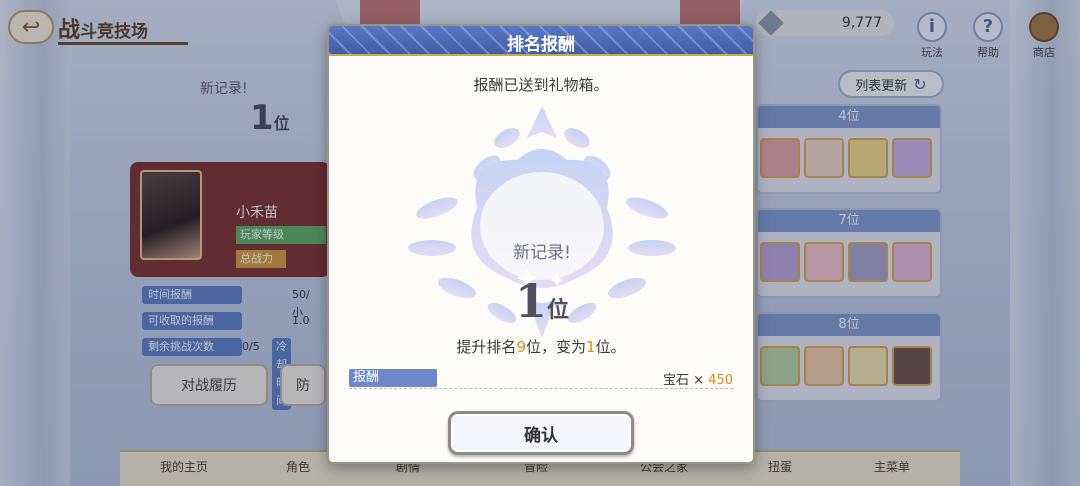 The height and width of the screenshot is (486, 1080). What do you see at coordinates (542, 223) in the screenshot?
I see `new-record-emblem: 新记录! 1位` at bounding box center [542, 223].